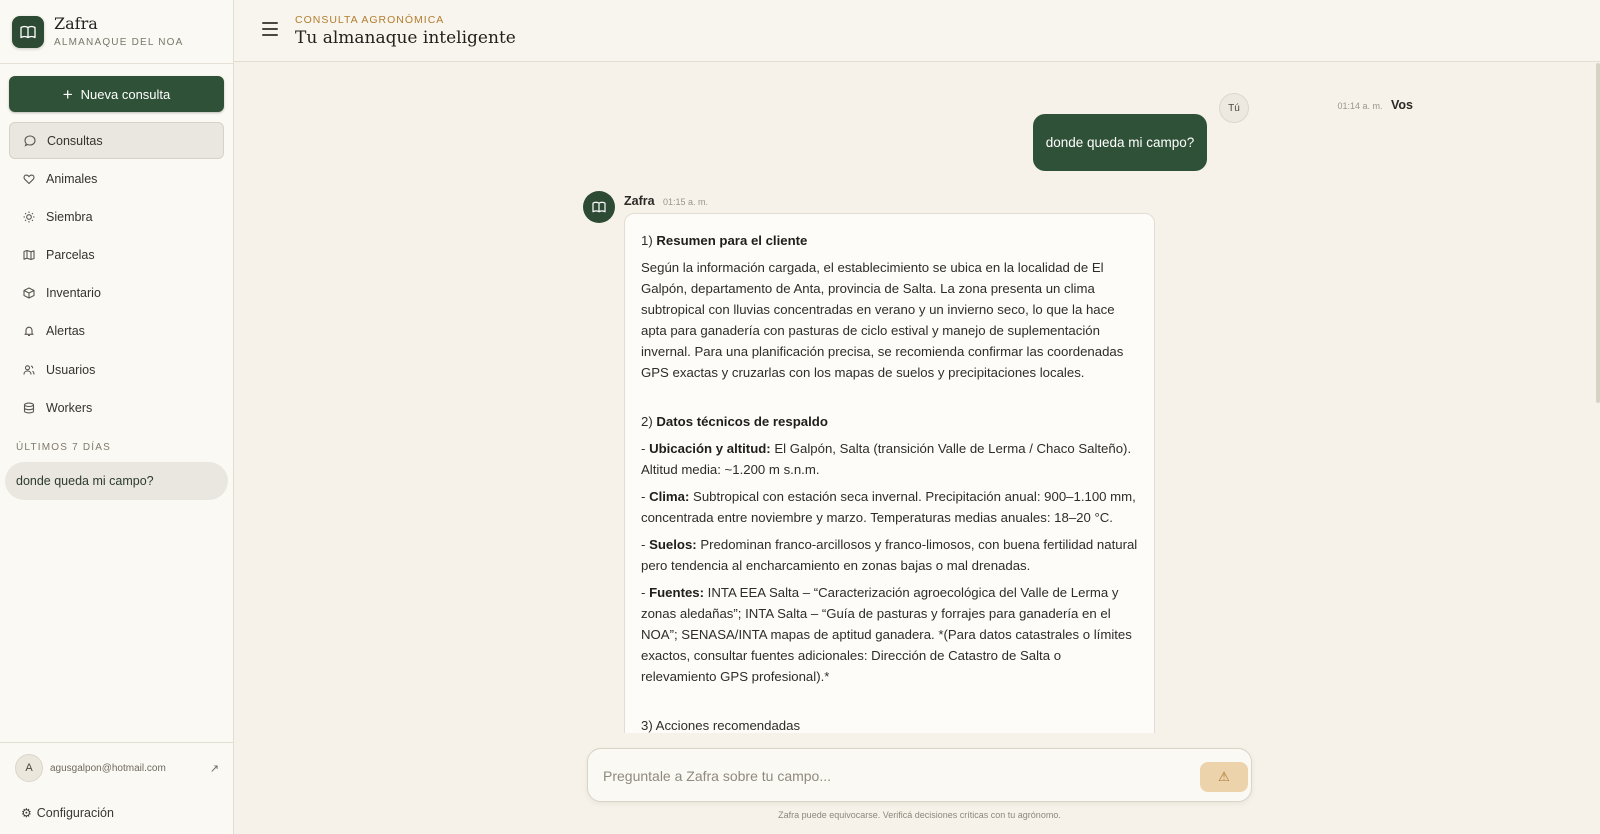  What do you see at coordinates (26, 813) in the screenshot?
I see `gear-icon: ⚙` at bounding box center [26, 813].